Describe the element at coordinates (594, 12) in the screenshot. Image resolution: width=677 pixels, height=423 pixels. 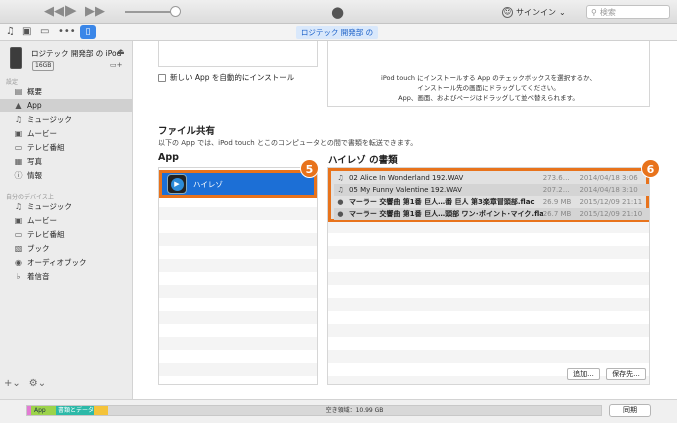
I see `search-icon: ⚲` at that location.